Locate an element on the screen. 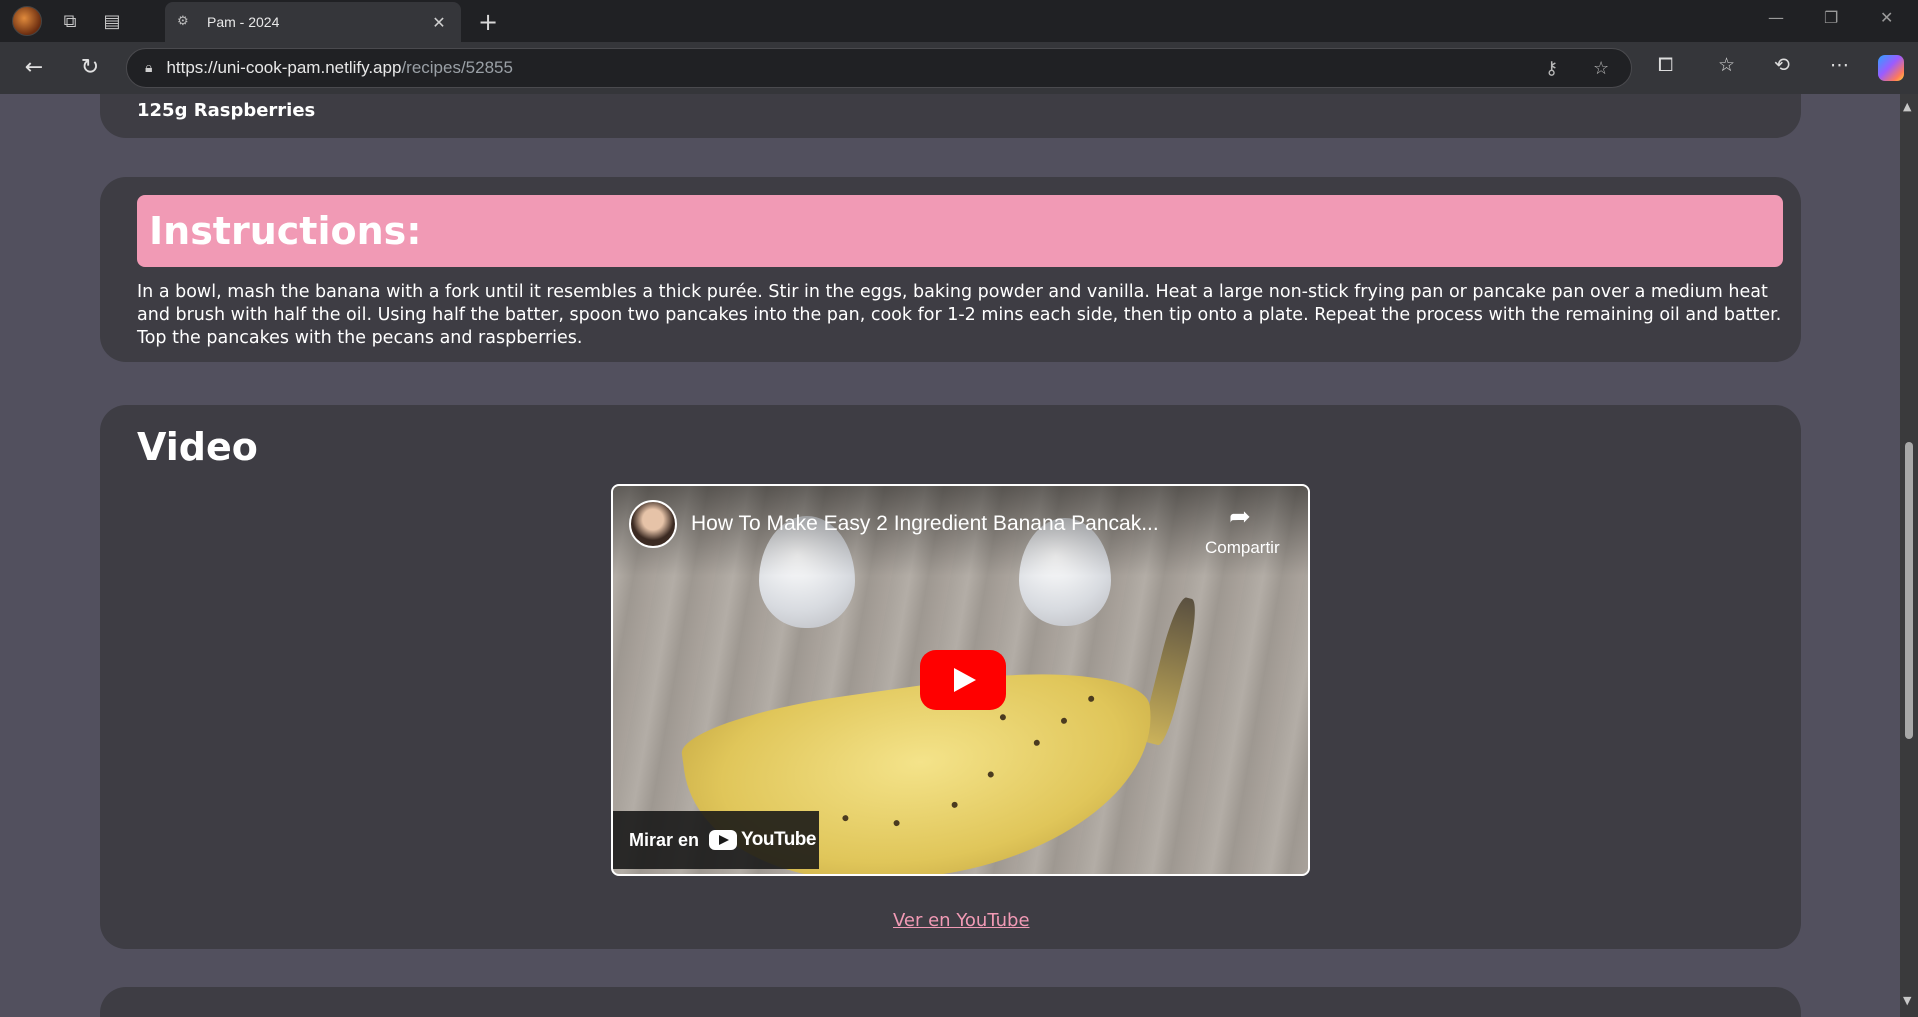 Image resolution: width=1918 pixels, height=1017 pixels. tab-close-icon: ✕ is located at coordinates (439, 22).